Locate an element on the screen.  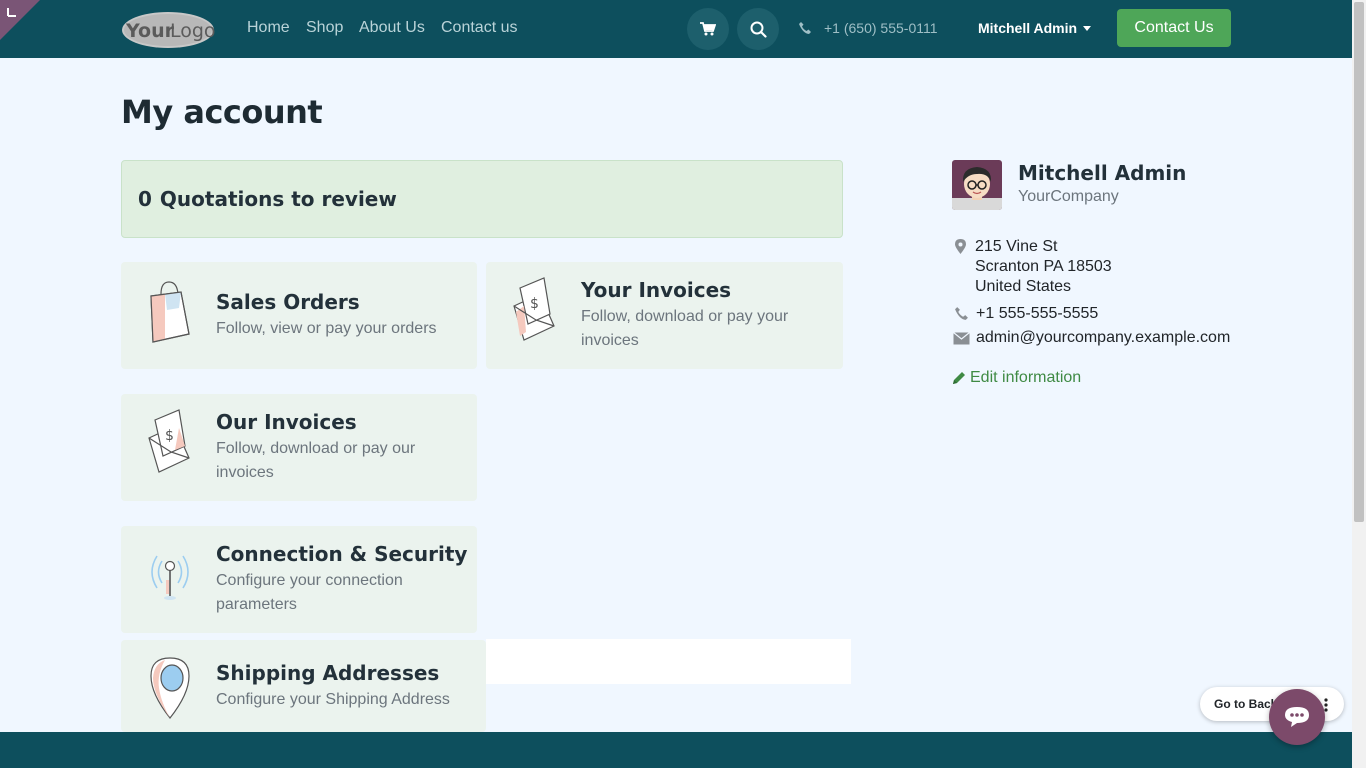
search-button is located at coordinates (758, 29).